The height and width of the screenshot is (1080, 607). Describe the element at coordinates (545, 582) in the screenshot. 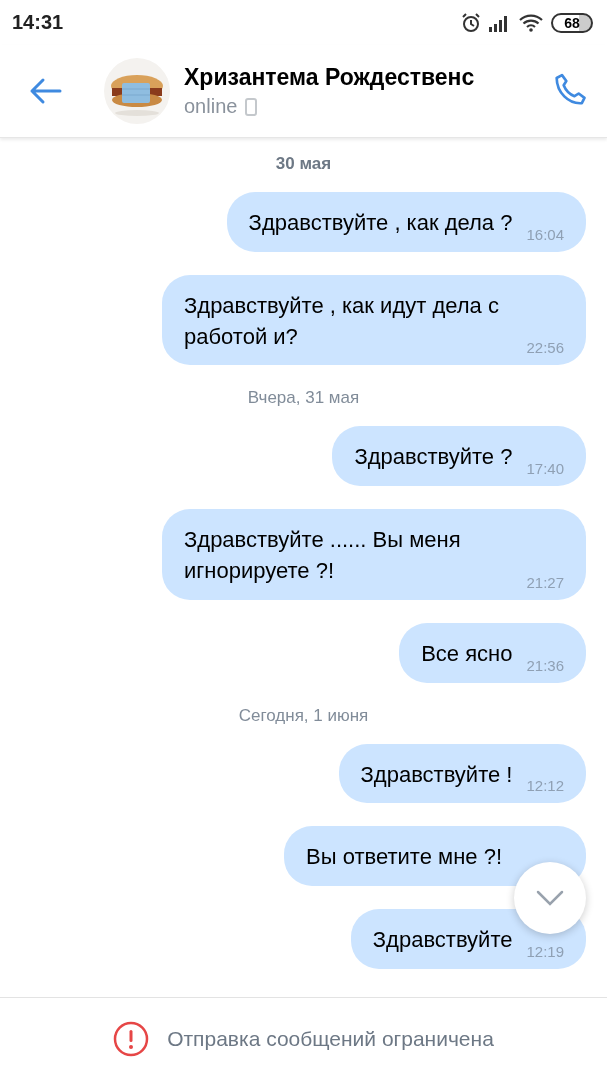

I see `message-time: 21:27` at that location.